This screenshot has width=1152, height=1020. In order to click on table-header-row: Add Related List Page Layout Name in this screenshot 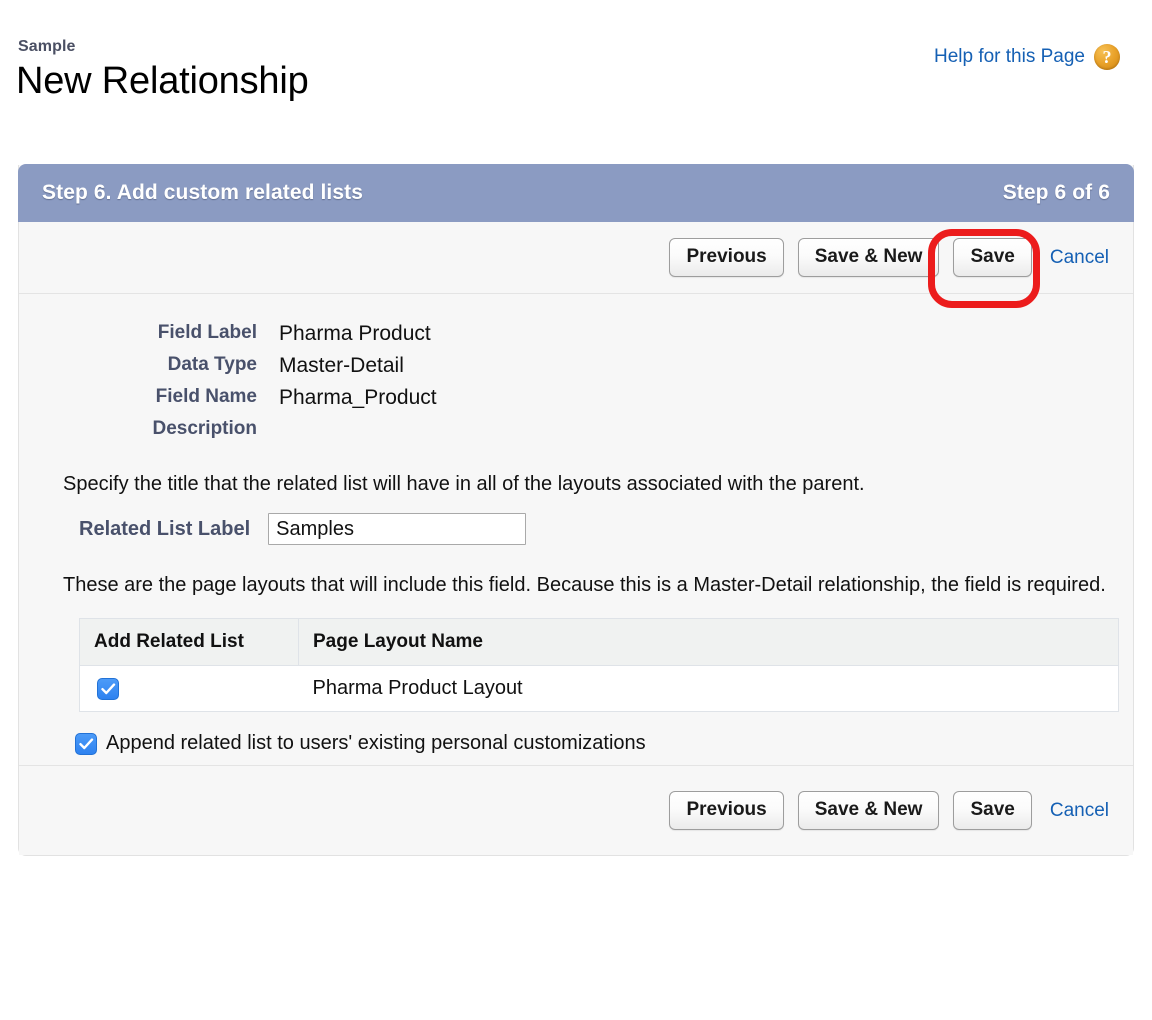, I will do `click(599, 642)`.